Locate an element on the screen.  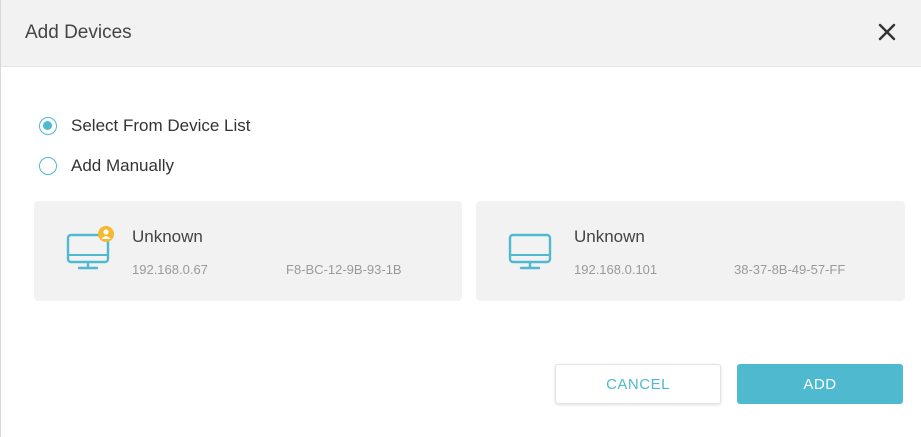
radio-label-add-manually: Add Manually is located at coordinates (123, 165).